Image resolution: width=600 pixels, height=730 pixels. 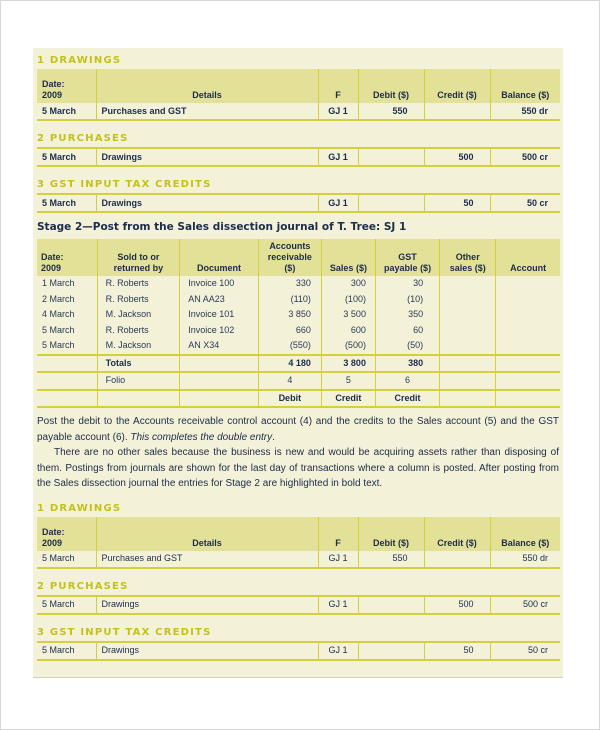 What do you see at coordinates (527, 257) in the screenshot?
I see `col-account: Account` at bounding box center [527, 257].